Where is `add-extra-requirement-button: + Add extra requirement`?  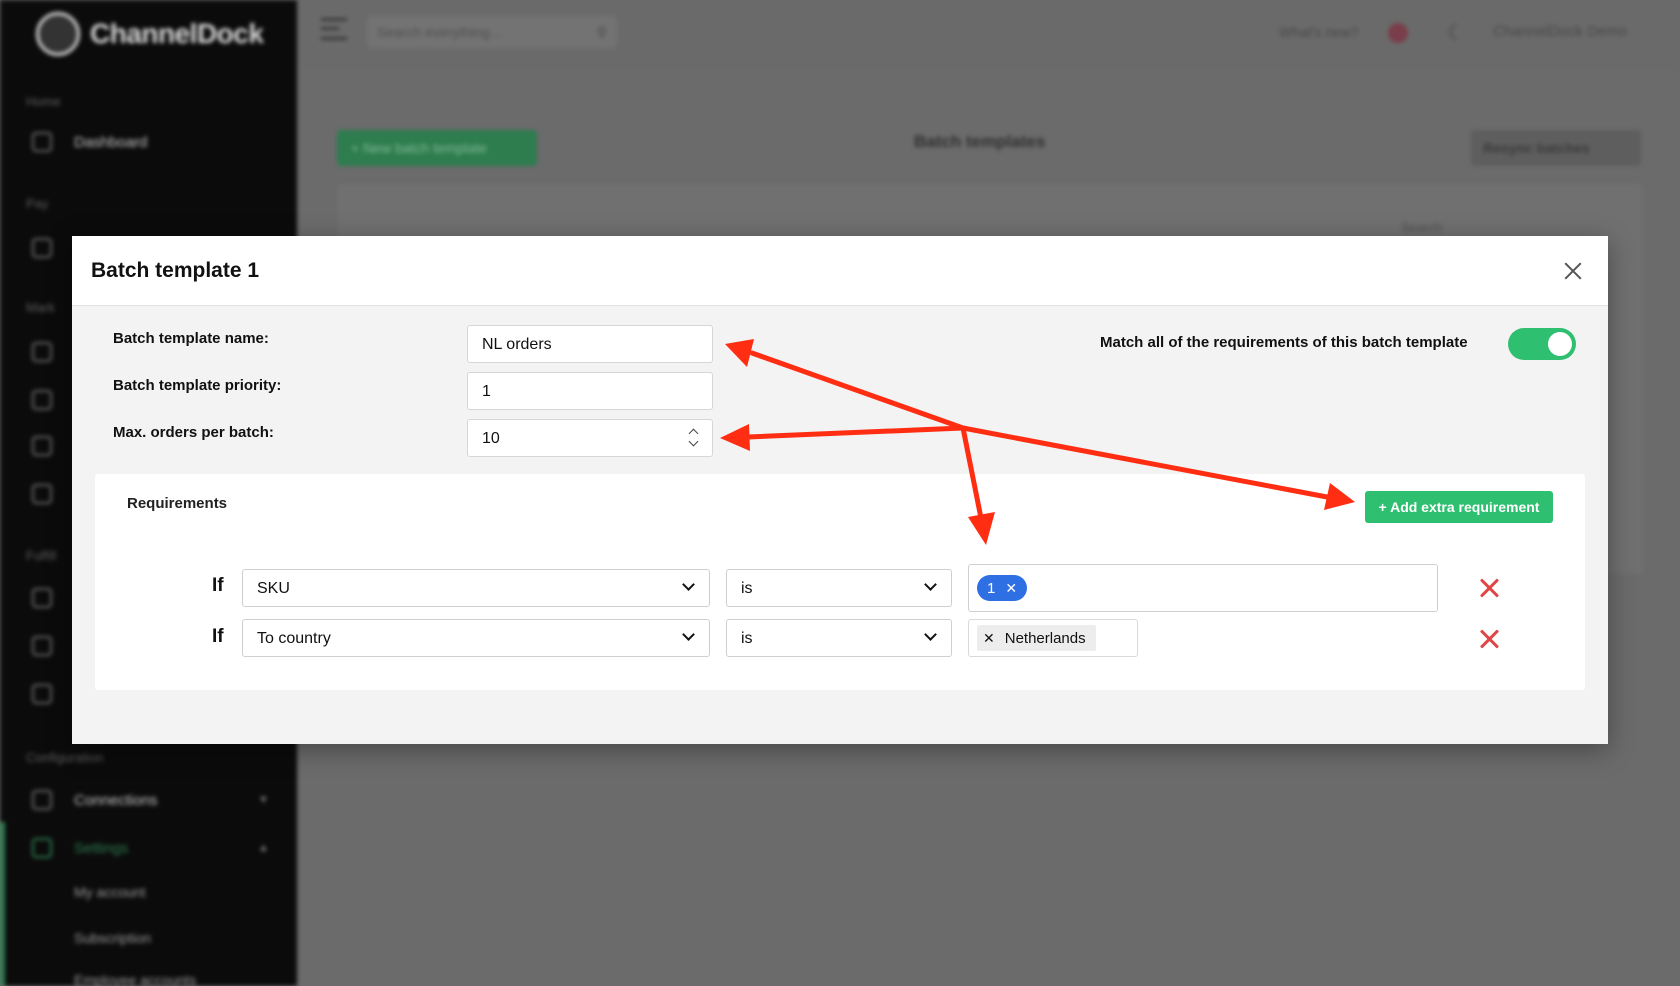
add-extra-requirement-button: + Add extra requirement is located at coordinates (1459, 507).